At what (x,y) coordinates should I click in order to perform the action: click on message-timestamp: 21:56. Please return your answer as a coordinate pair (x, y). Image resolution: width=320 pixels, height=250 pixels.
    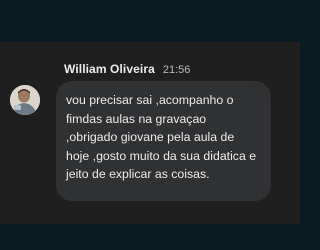
    Looking at the image, I should click on (176, 70).